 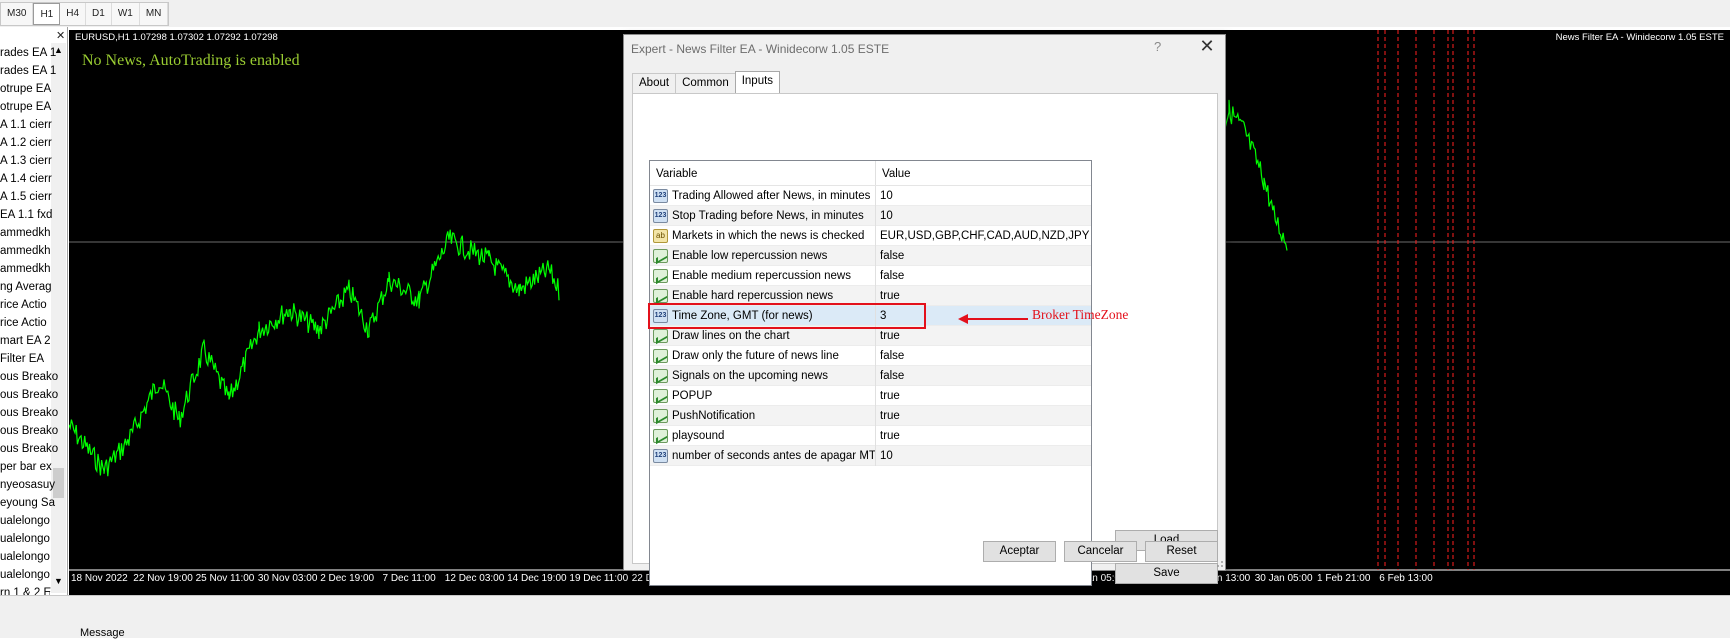 What do you see at coordinates (30, 503) in the screenshot?
I see `navigator-item: eyoung Sa` at bounding box center [30, 503].